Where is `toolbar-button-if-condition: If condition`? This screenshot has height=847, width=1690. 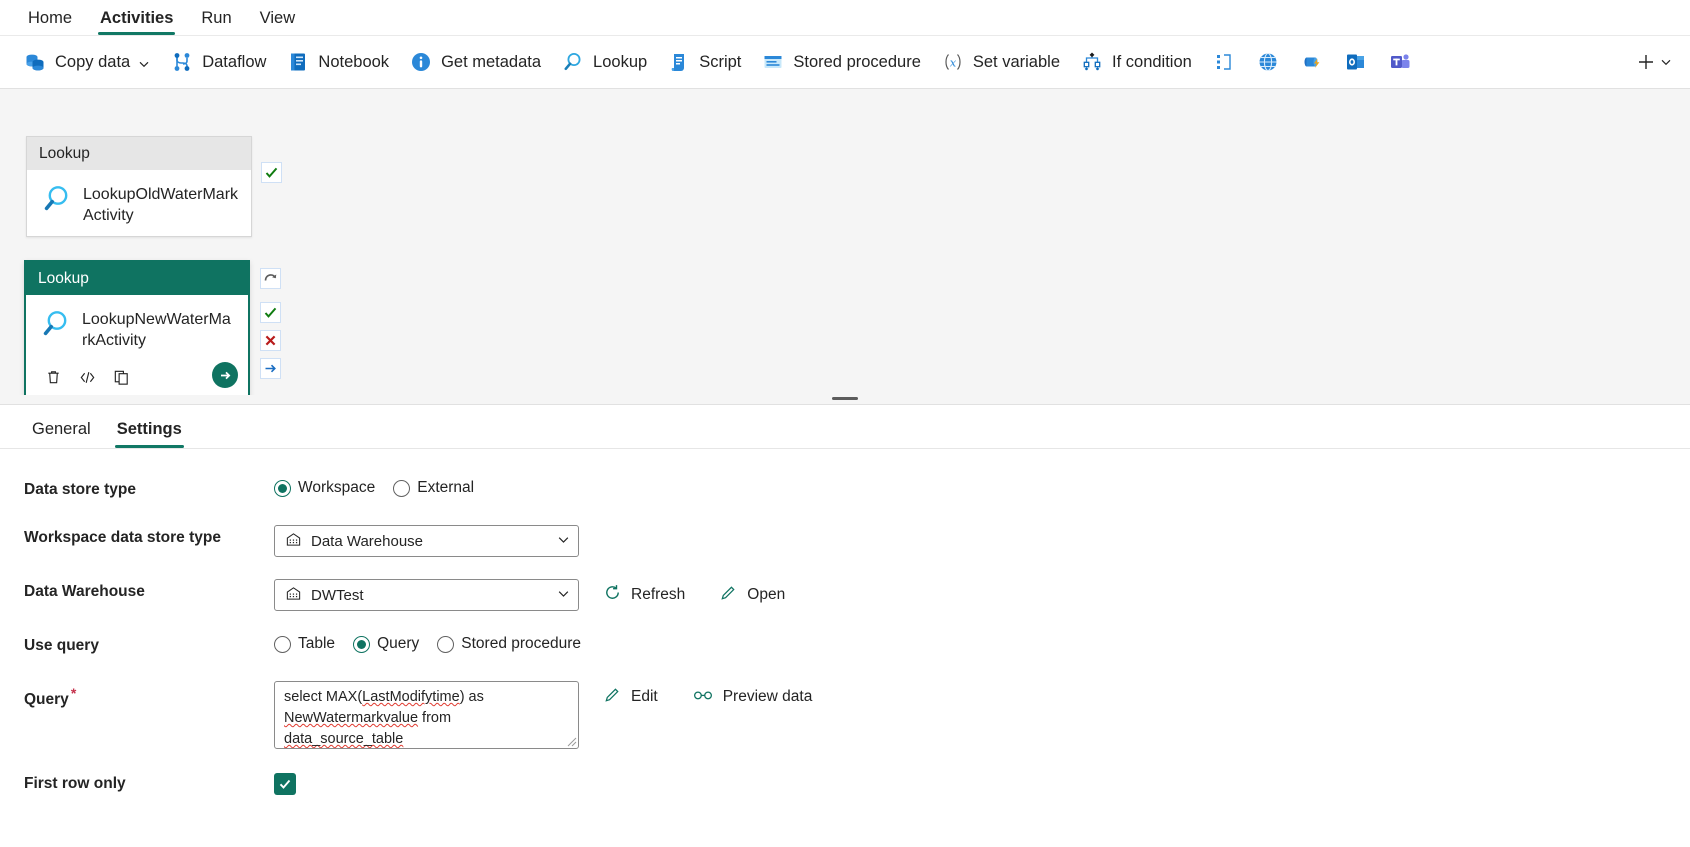 toolbar-button-if-condition: If condition is located at coordinates (1136, 62).